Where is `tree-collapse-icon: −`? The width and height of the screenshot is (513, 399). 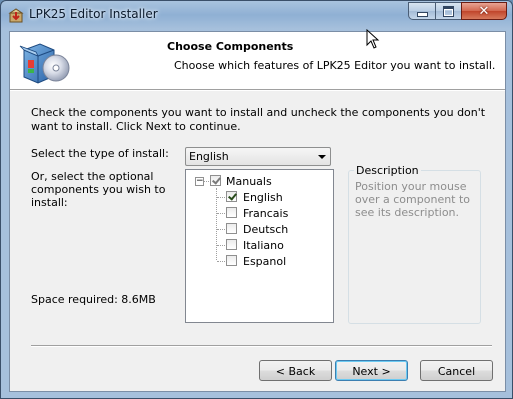 tree-collapse-icon: − is located at coordinates (199, 181).